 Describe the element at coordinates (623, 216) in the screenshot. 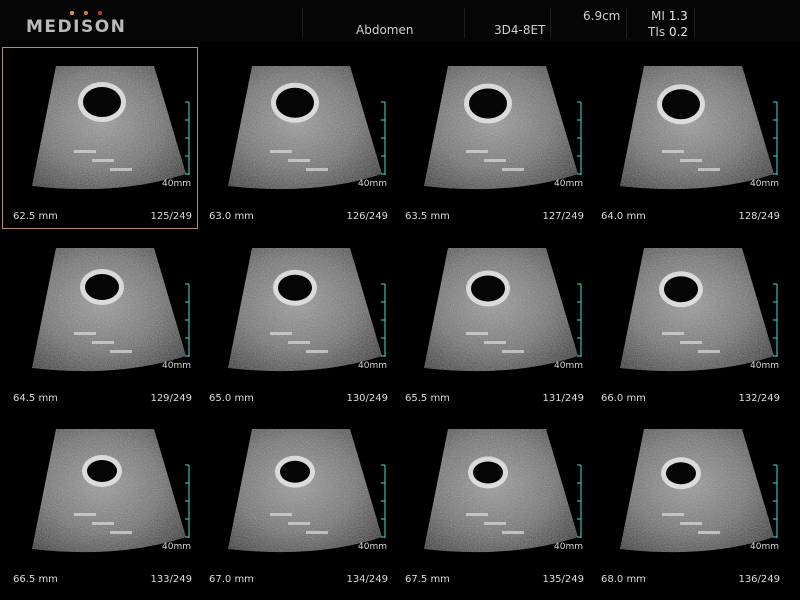

I see `slice-position-label: 64.0 mm` at that location.